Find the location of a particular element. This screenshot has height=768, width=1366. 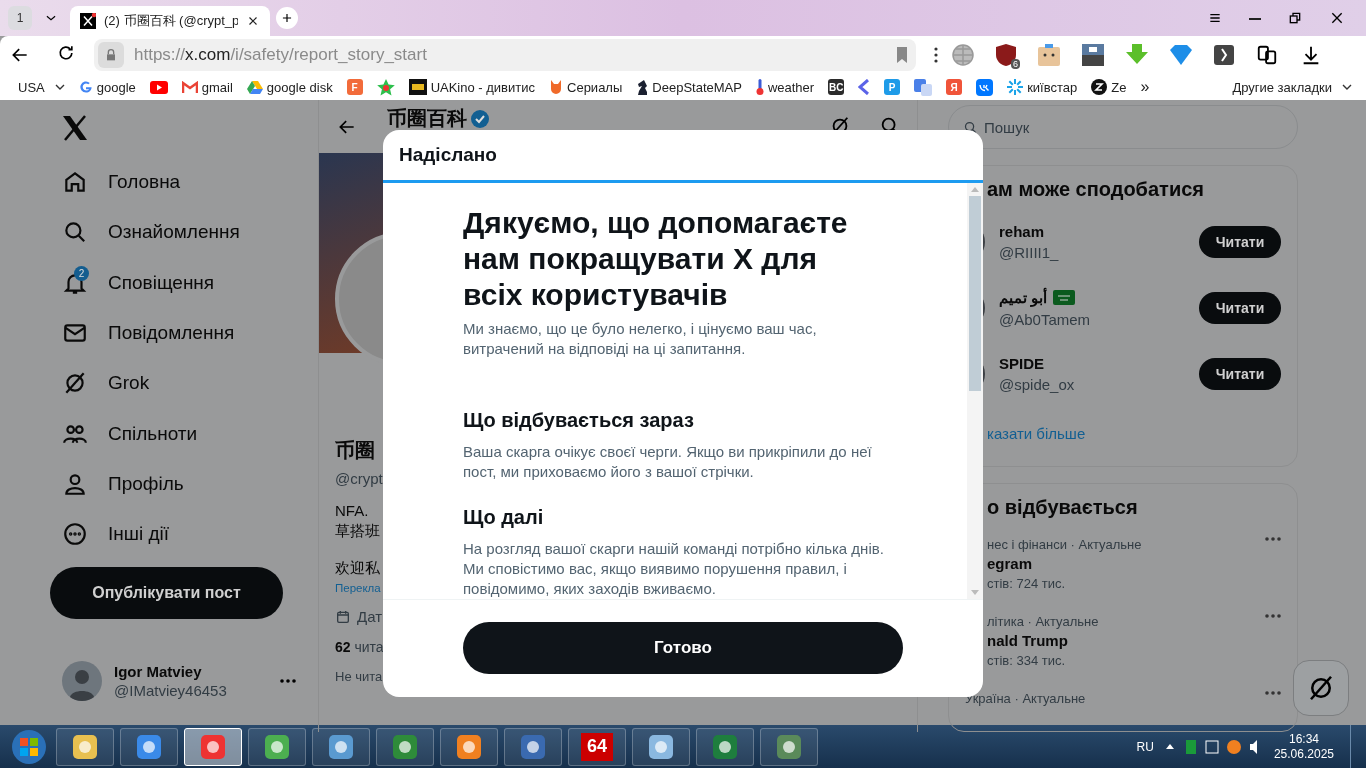

x-logo-icon is located at coordinates (75, 128).